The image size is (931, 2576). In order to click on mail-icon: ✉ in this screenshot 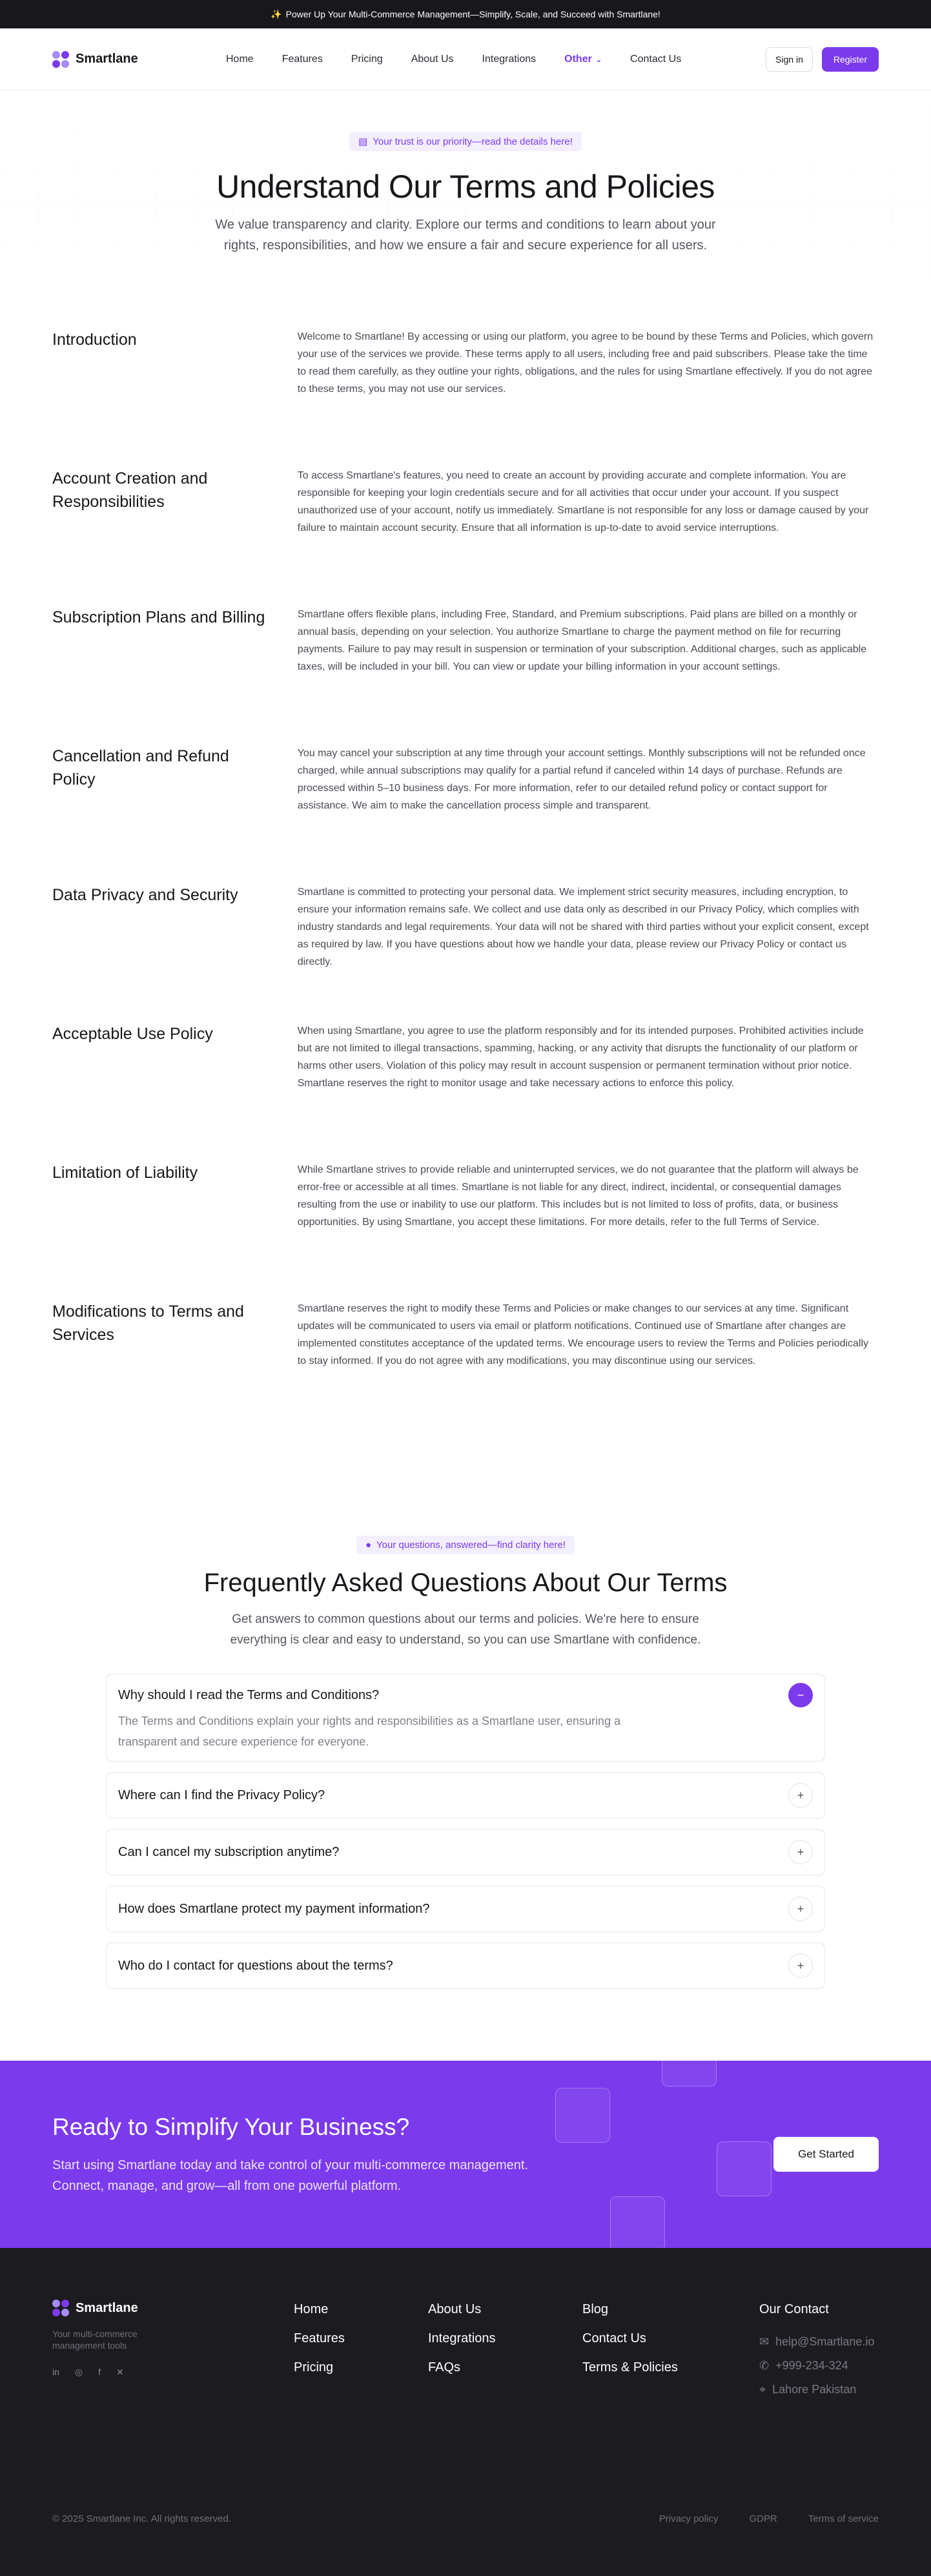, I will do `click(764, 2341)`.